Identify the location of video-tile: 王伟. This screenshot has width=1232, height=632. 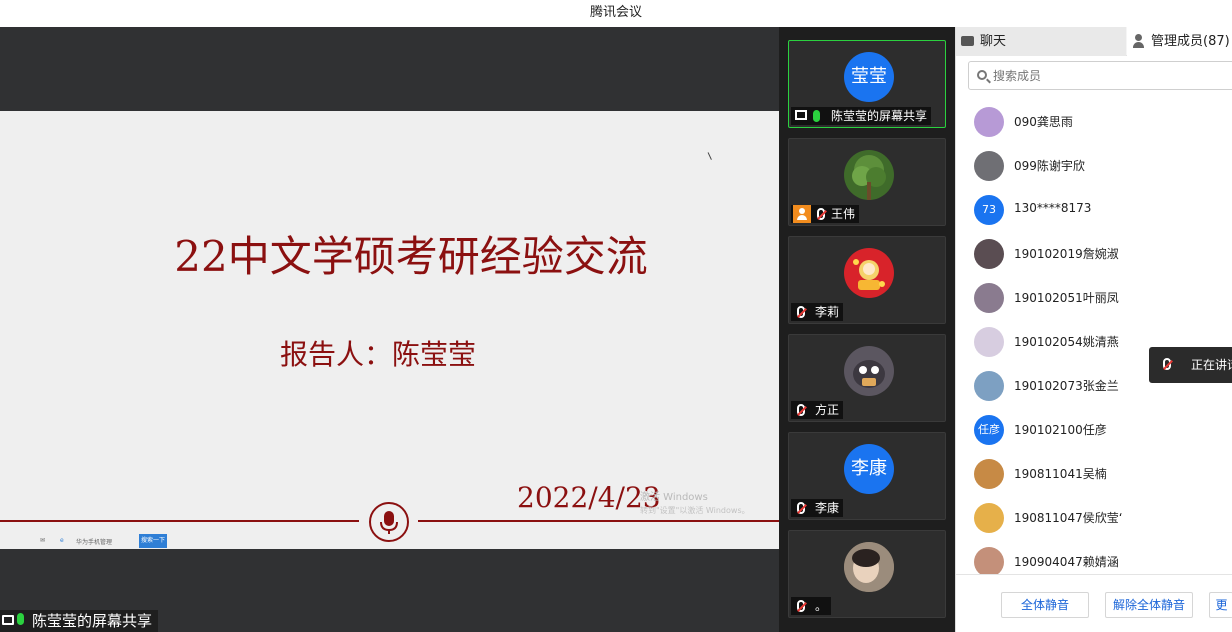
(867, 182).